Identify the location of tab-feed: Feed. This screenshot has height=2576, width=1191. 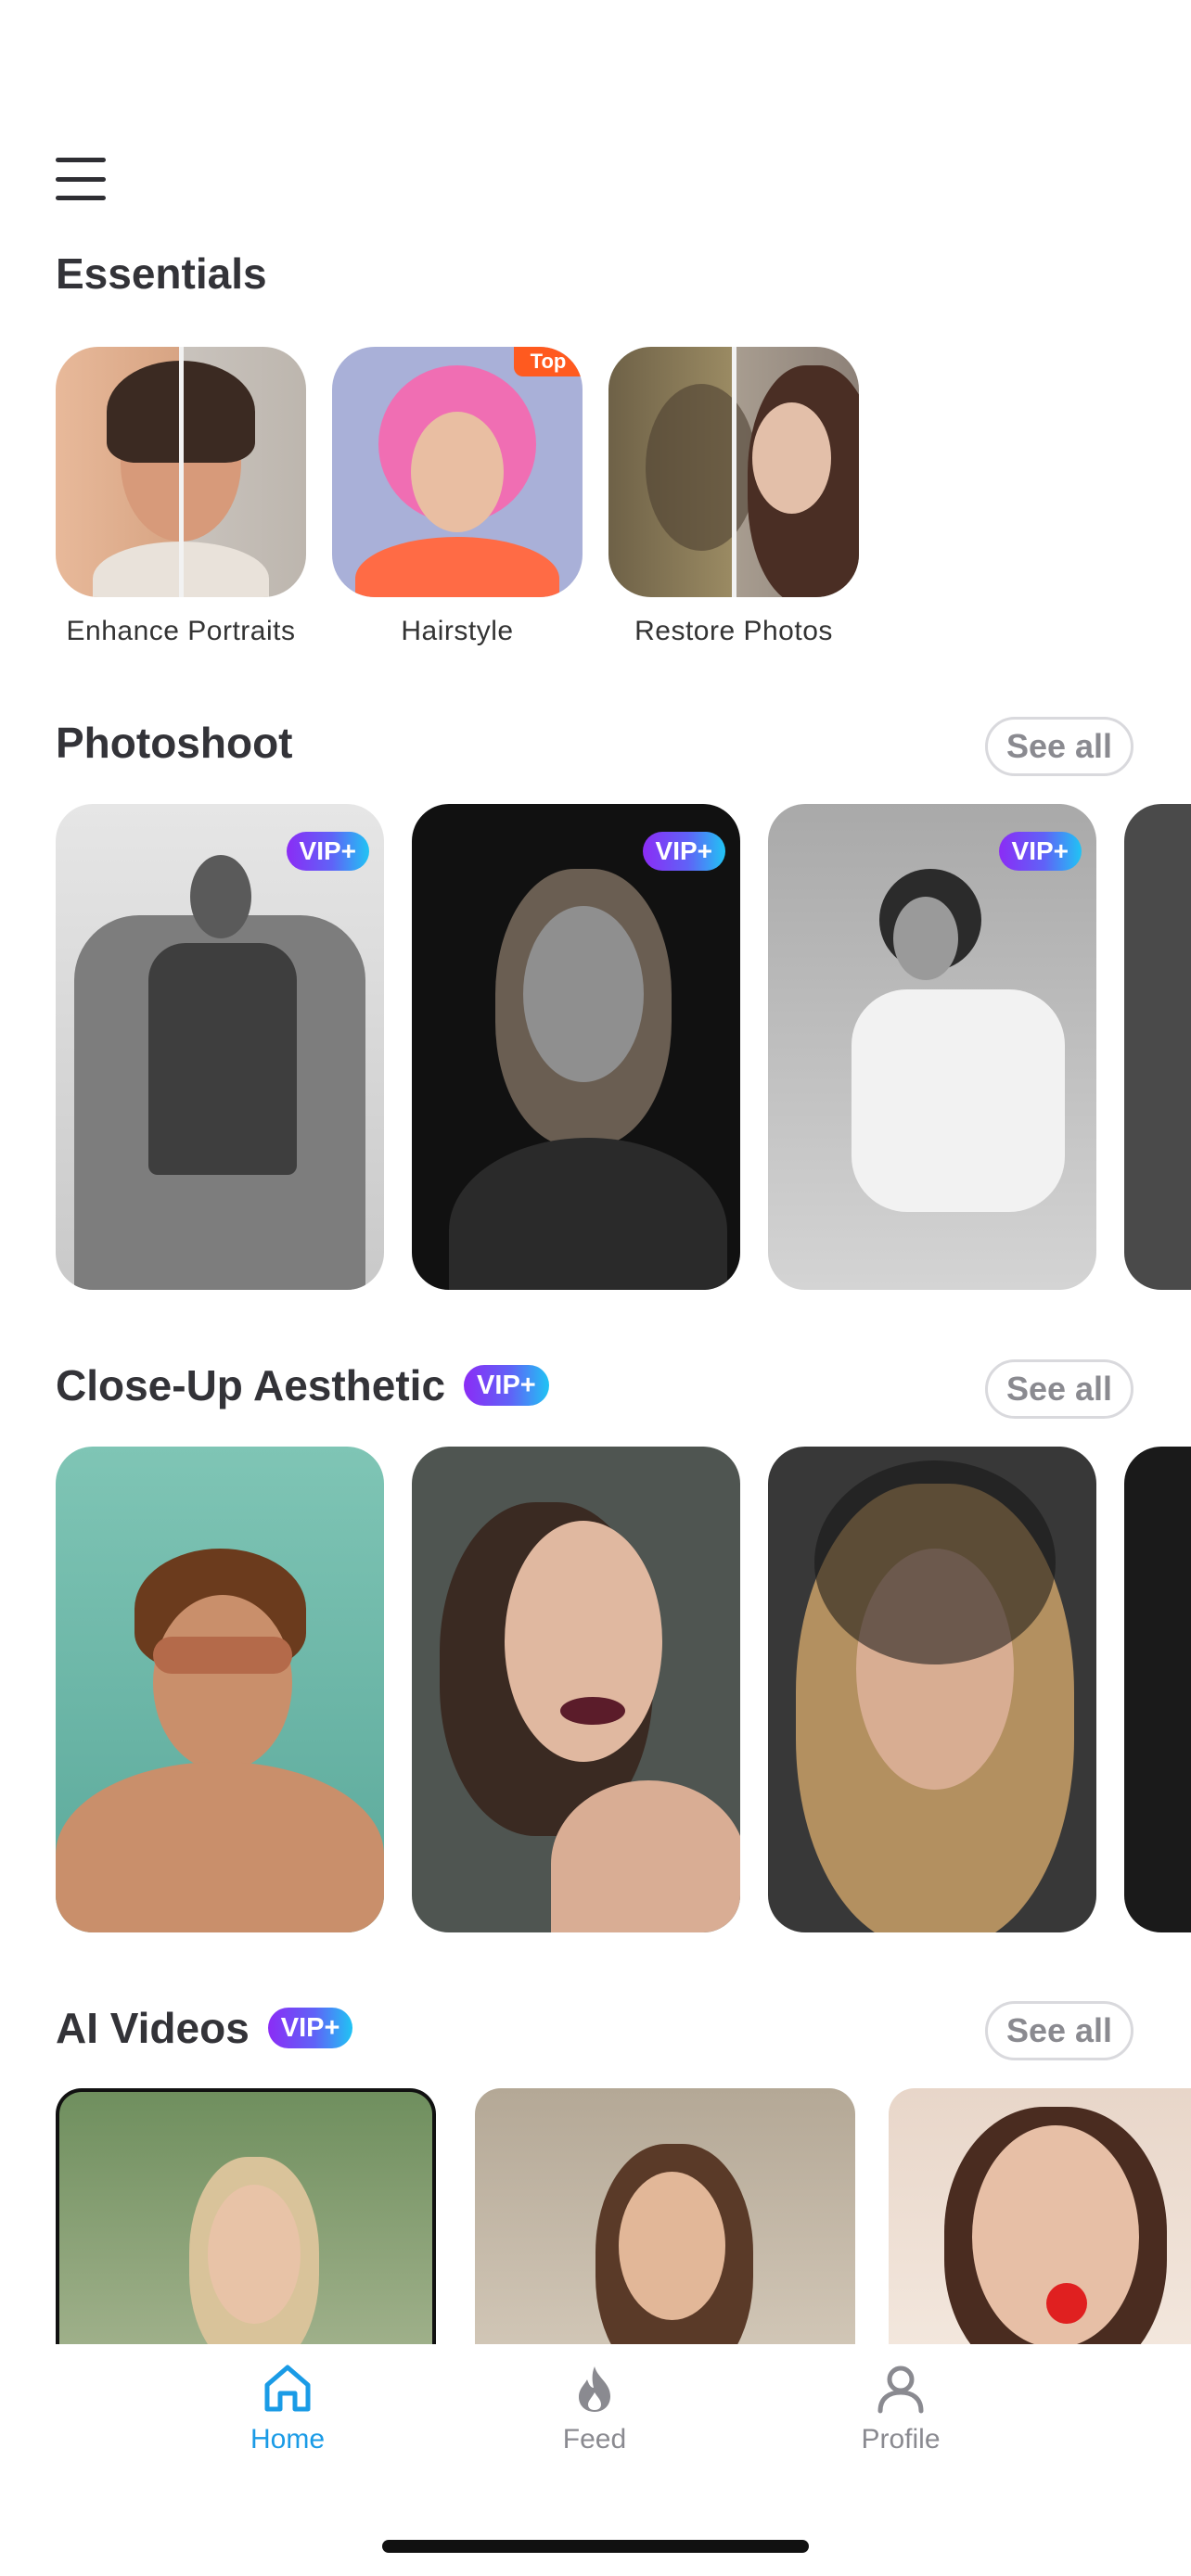
(594, 2409).